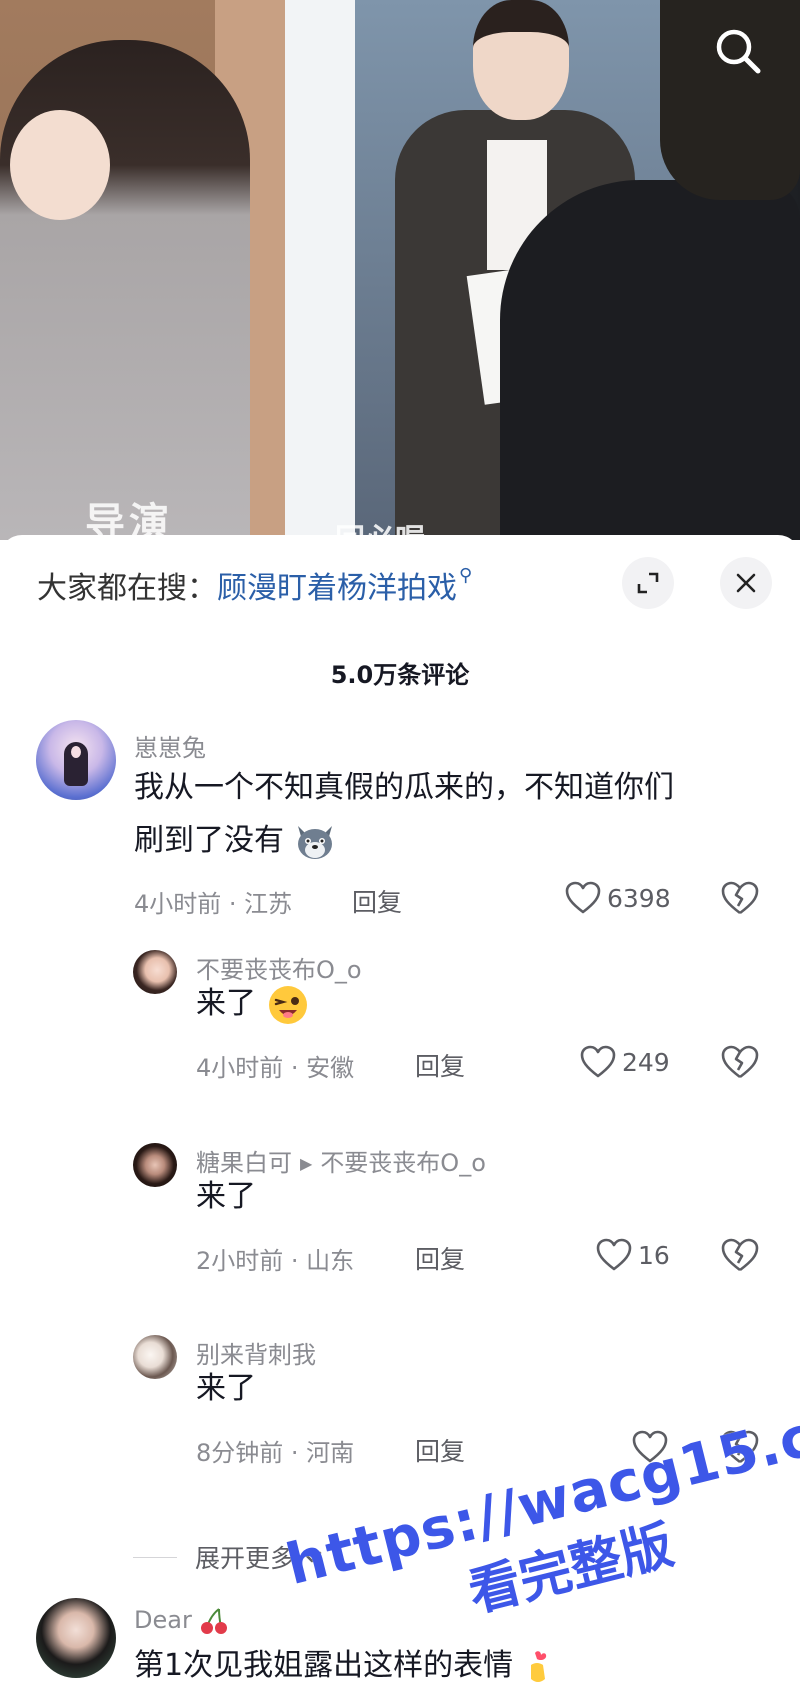 The width and height of the screenshot is (800, 1698). What do you see at coordinates (324, 1665) in the screenshot?
I see `comment-text-label: 第1次见我姐露出这样的表情` at bounding box center [324, 1665].